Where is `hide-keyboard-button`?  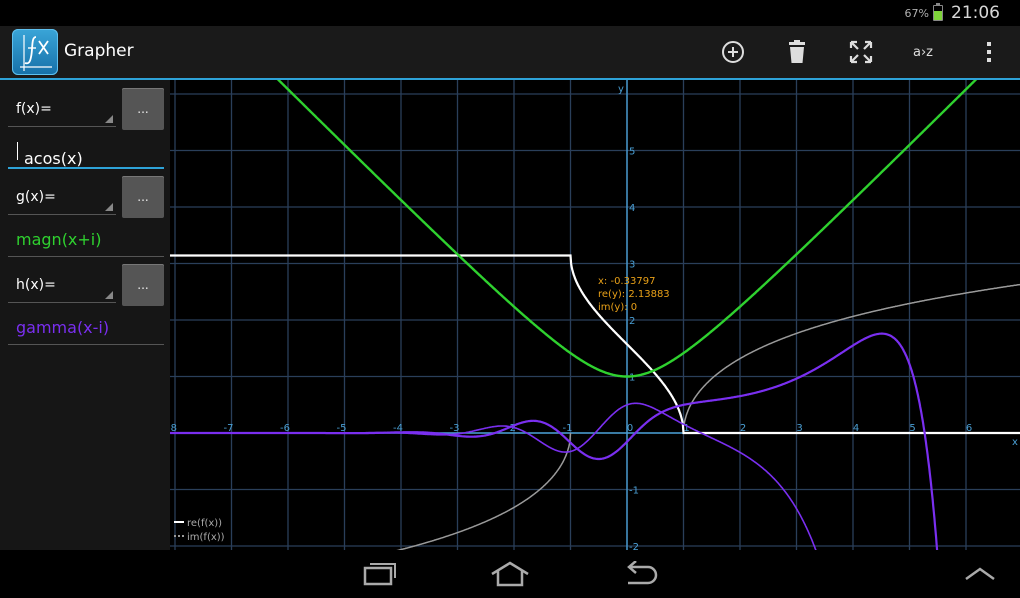
hide-keyboard-button is located at coordinates (980, 574).